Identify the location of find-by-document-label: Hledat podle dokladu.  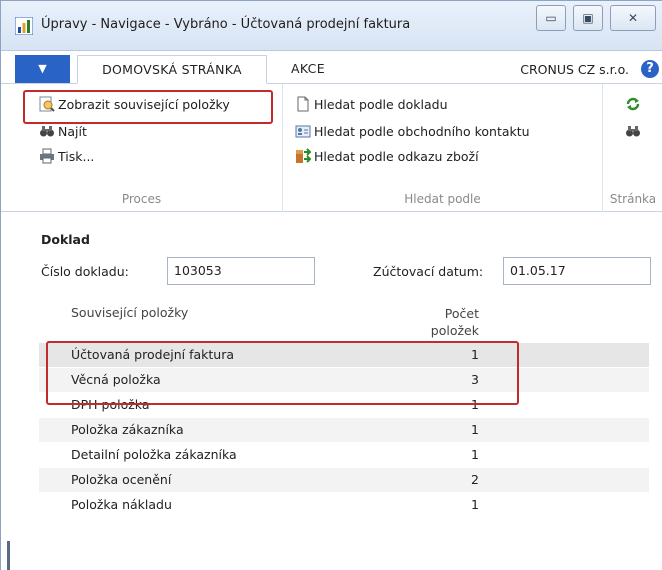
(381, 104).